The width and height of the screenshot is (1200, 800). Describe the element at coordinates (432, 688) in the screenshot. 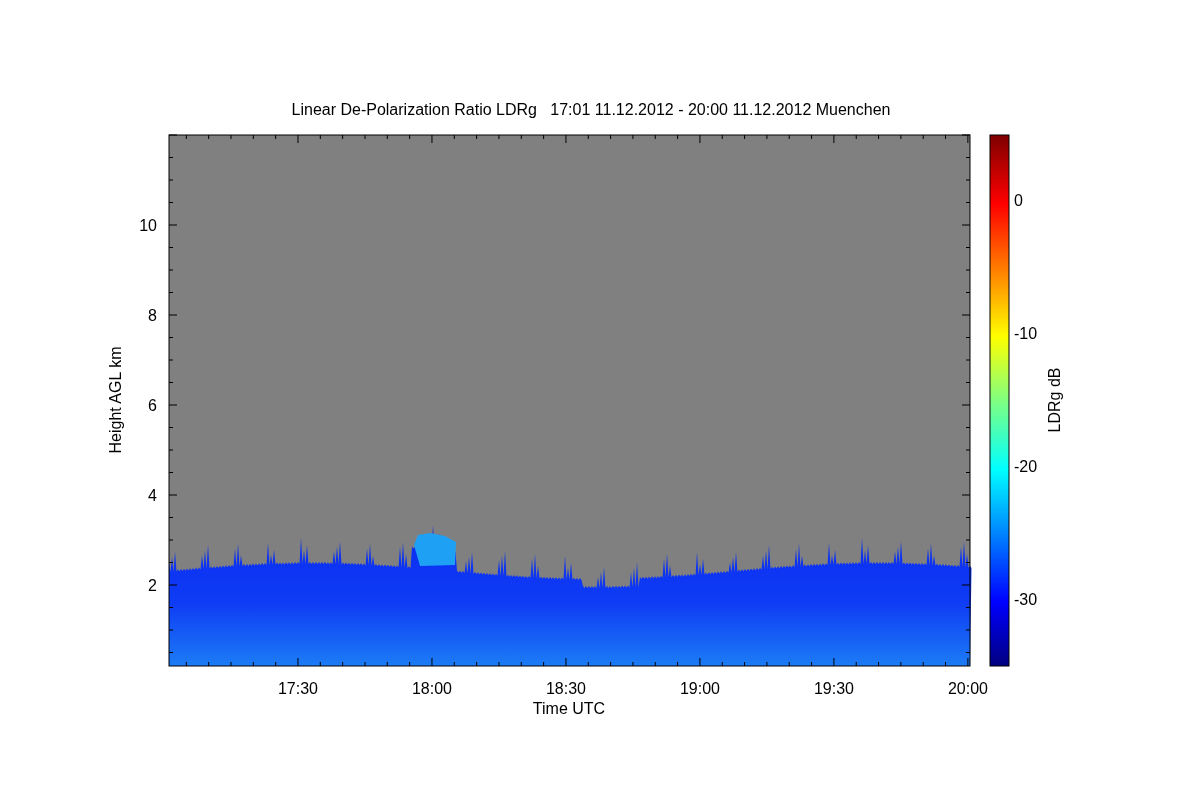

I see `x-tick-label: 18:00` at that location.